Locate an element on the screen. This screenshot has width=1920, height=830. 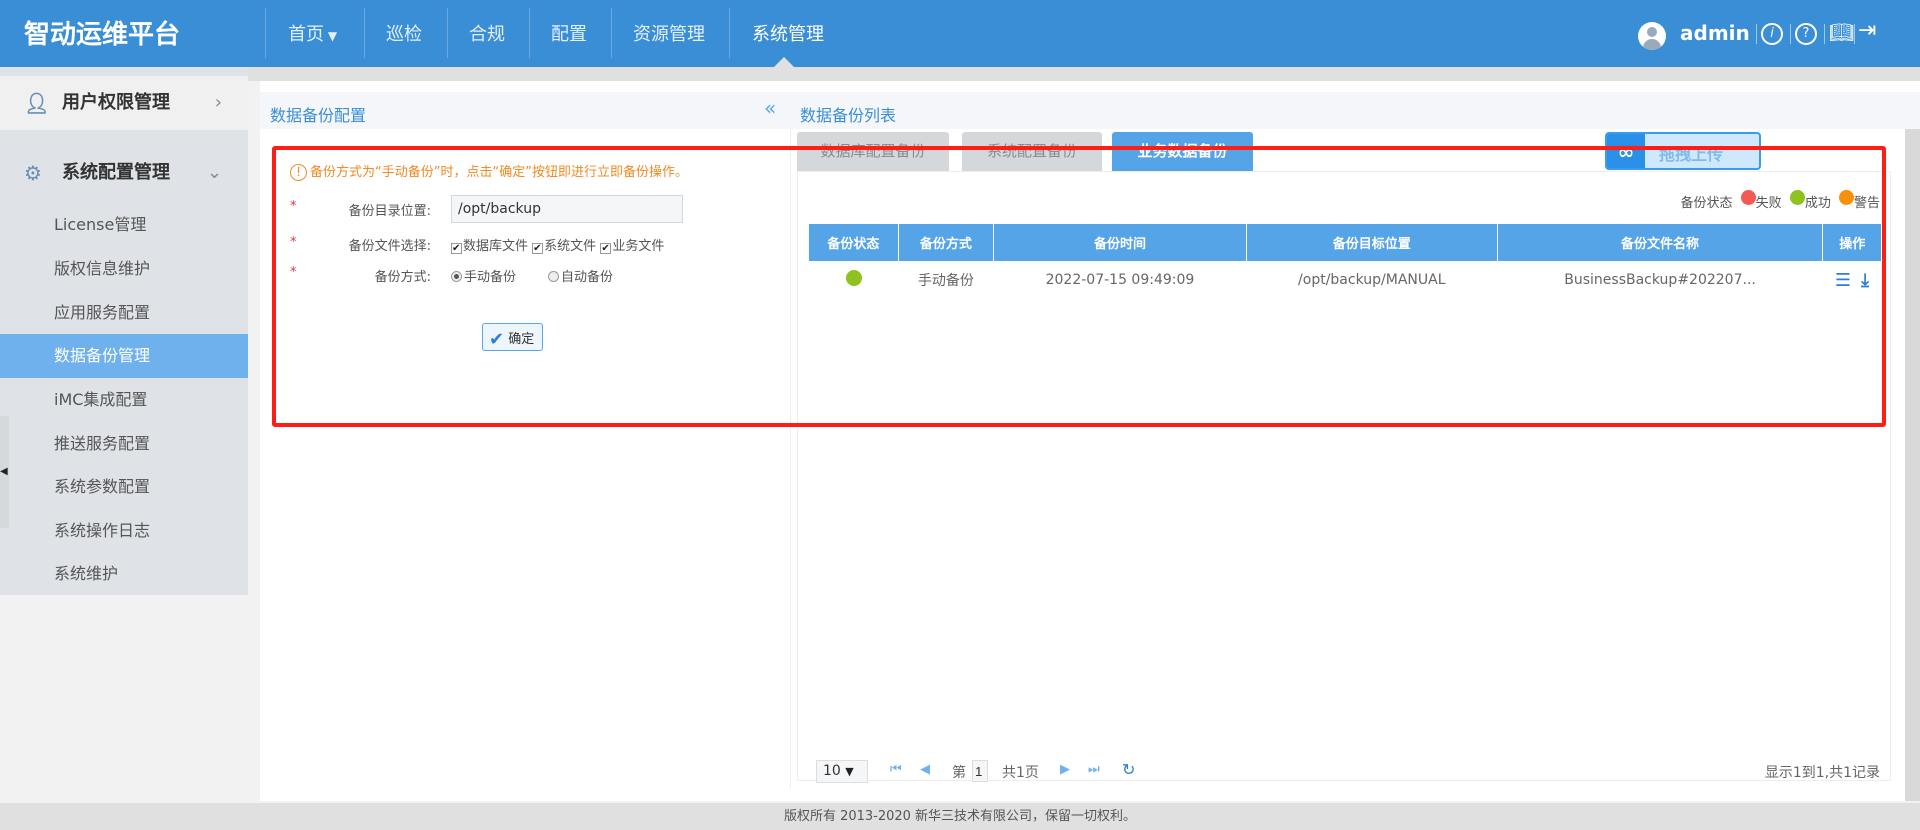
sidebar-item-maintenance: 系统维护 is located at coordinates (124, 574).